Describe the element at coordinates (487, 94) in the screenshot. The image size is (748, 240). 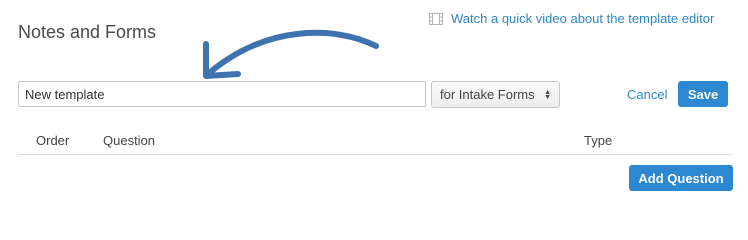
I see `template-type-value: for Intake Forms` at that location.